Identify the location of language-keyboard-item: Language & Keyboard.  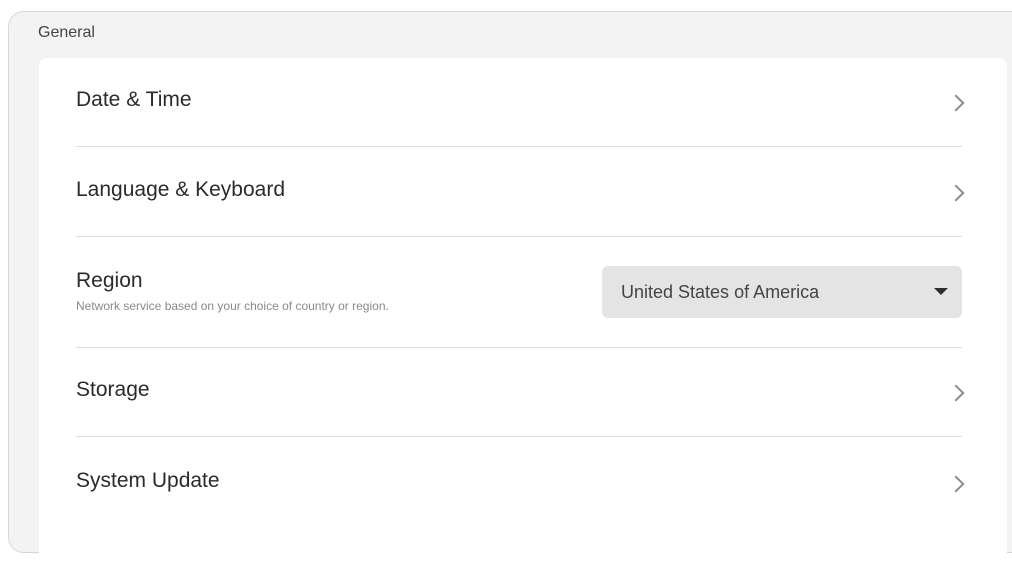
(520, 193).